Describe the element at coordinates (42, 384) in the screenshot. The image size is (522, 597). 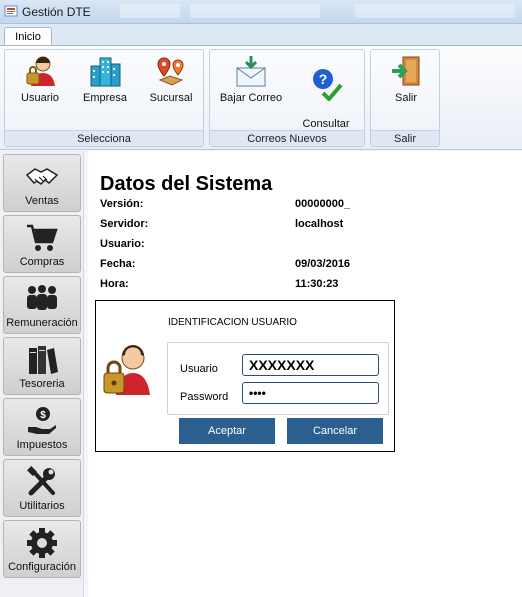
I see `sidebar-item-label: Tesoreria` at that location.